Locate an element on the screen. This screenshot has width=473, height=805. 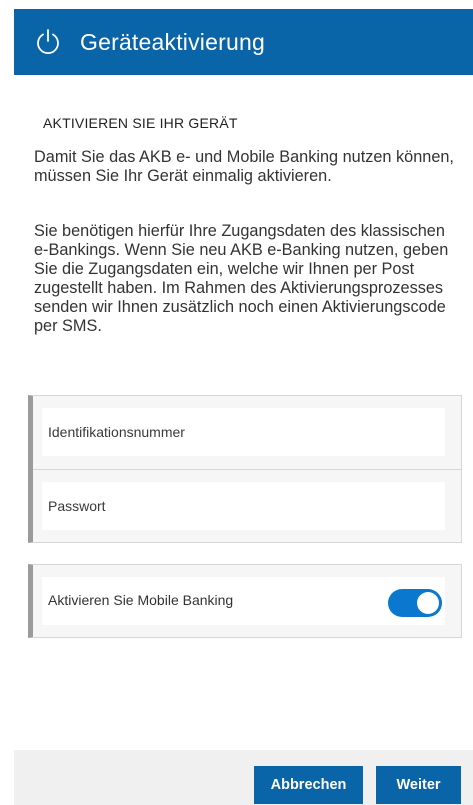
app-header: Geräteaktivierung is located at coordinates (243, 42).